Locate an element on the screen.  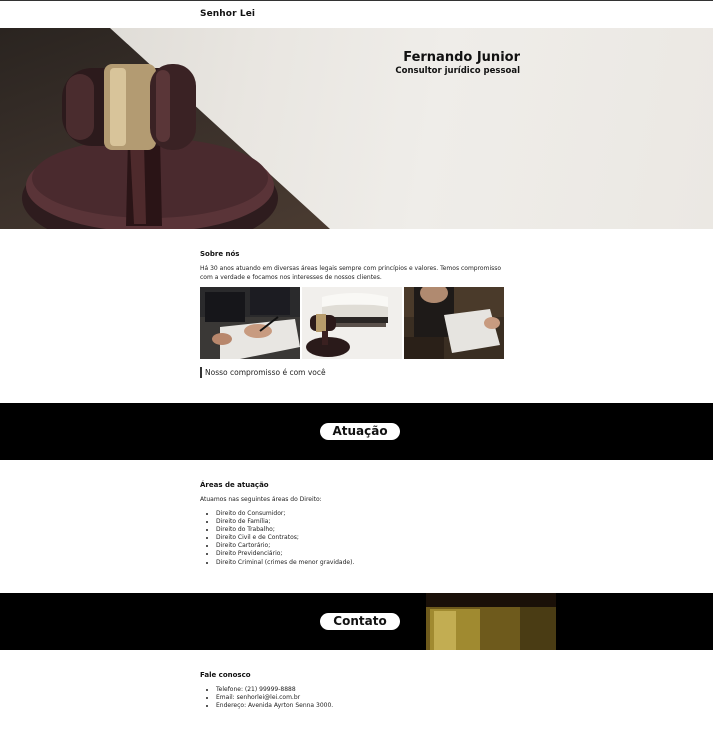
contato-banner: Contato is located at coordinates (356, 621).